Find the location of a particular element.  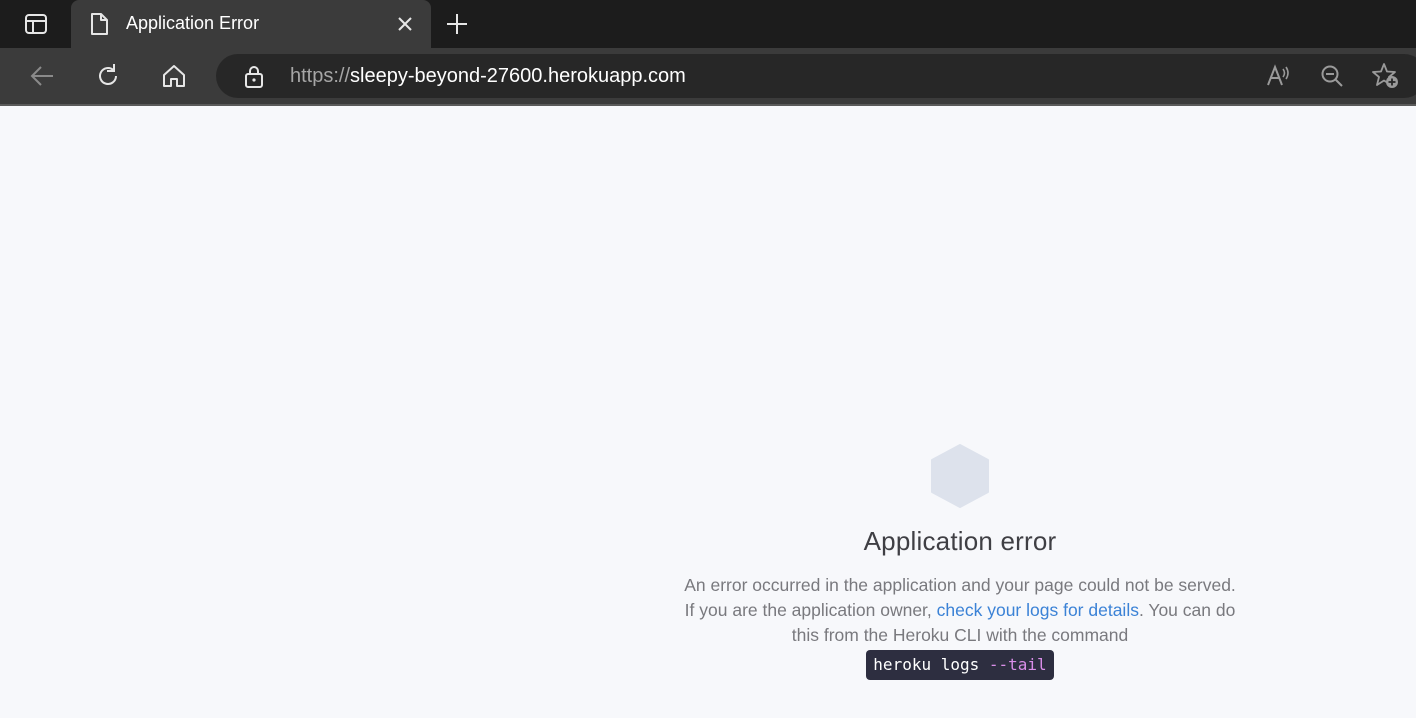

read-aloud-icon is located at coordinates (1278, 76).